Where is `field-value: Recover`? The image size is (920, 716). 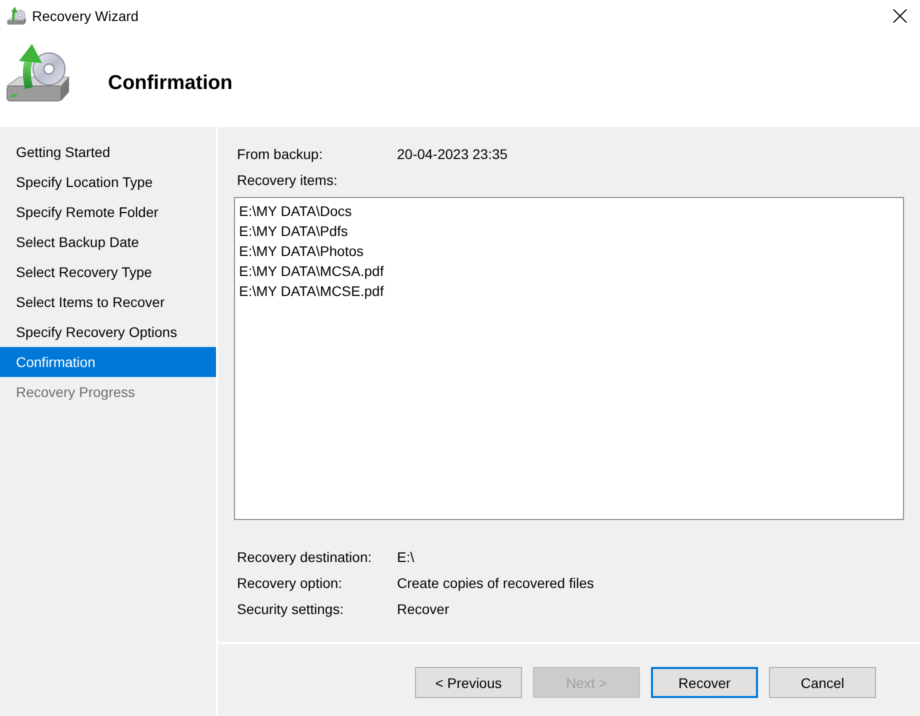 field-value: Recover is located at coordinates (423, 609).